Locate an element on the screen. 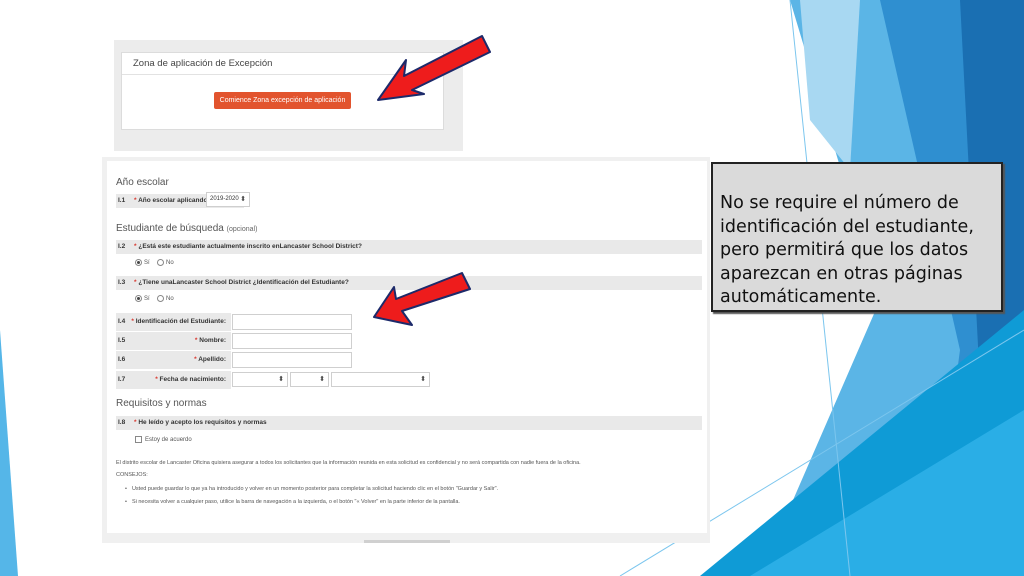  exception-zone-title: Zona de aplicación de Excepción is located at coordinates (282, 64).